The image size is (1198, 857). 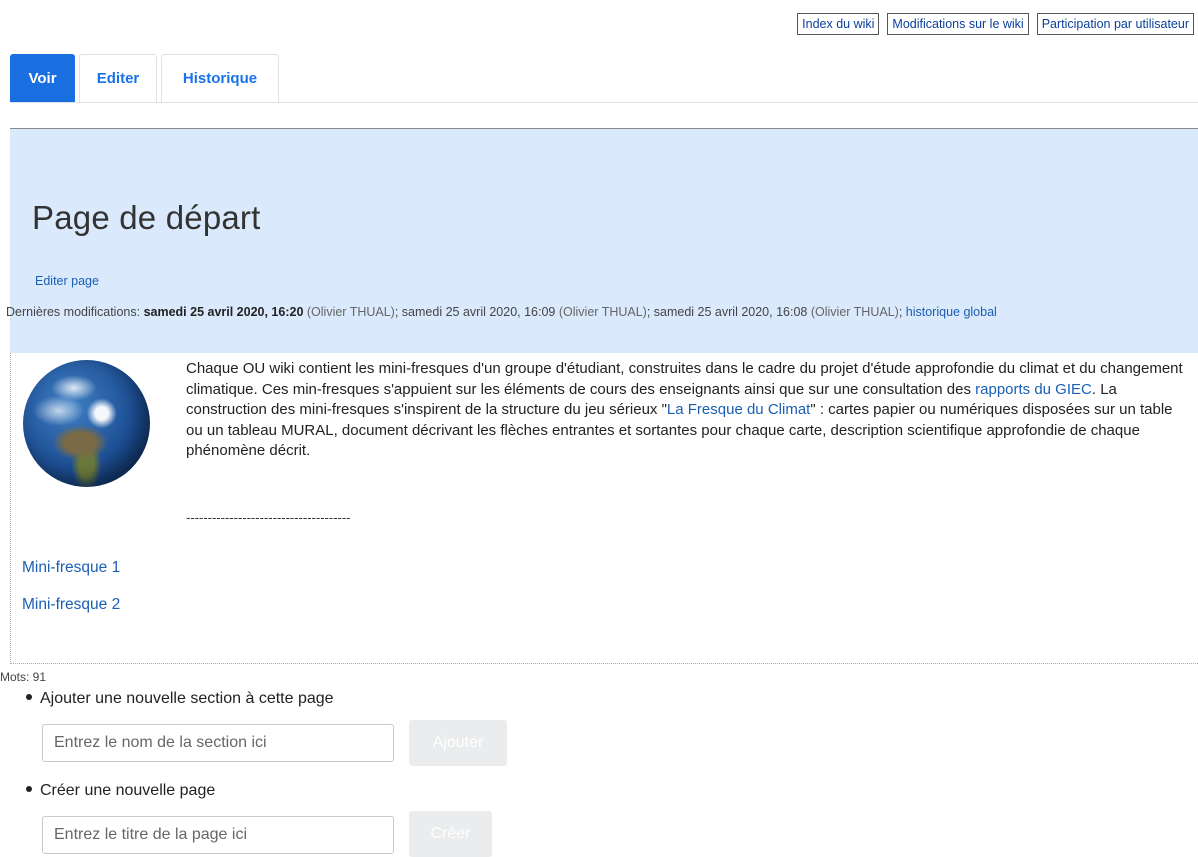 What do you see at coordinates (146, 217) in the screenshot?
I see `page-title: Page de départ` at bounding box center [146, 217].